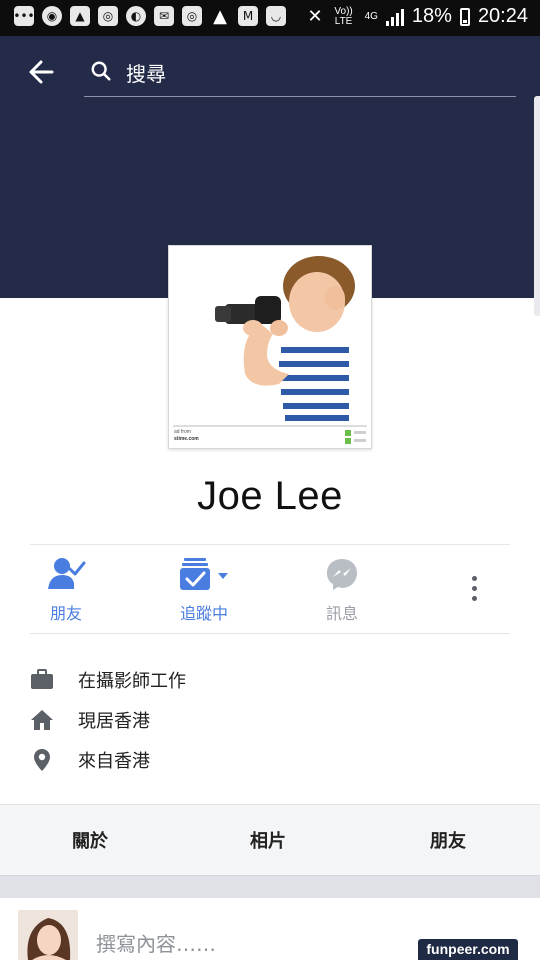  I want to click on info-from: 來自香港, so click(90, 760).